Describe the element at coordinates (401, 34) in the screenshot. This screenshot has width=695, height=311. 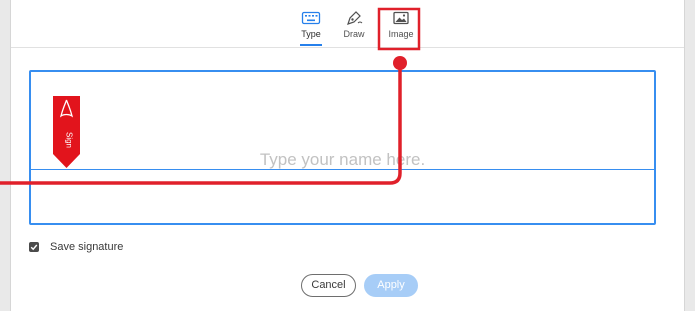
I see `tab-image-label: Image` at that location.